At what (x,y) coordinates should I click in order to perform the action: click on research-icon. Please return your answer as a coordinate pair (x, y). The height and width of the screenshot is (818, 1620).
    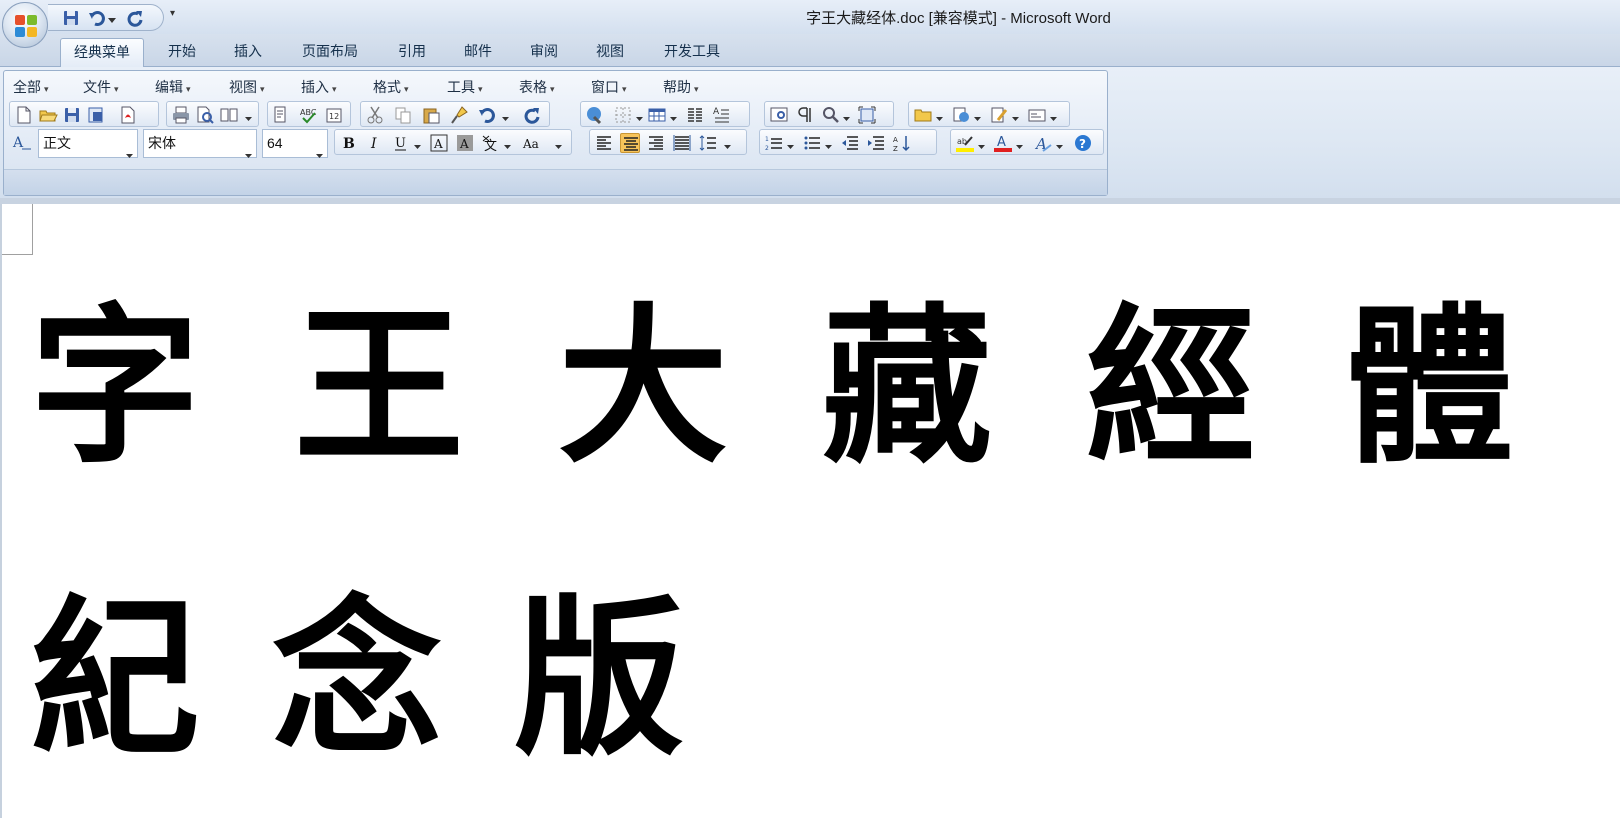
    Looking at the image, I should click on (282, 115).